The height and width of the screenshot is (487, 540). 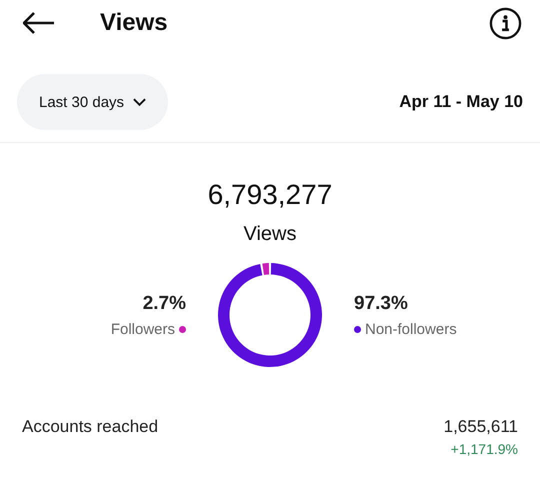 What do you see at coordinates (90, 427) in the screenshot?
I see `metric-label: Accounts reached` at bounding box center [90, 427].